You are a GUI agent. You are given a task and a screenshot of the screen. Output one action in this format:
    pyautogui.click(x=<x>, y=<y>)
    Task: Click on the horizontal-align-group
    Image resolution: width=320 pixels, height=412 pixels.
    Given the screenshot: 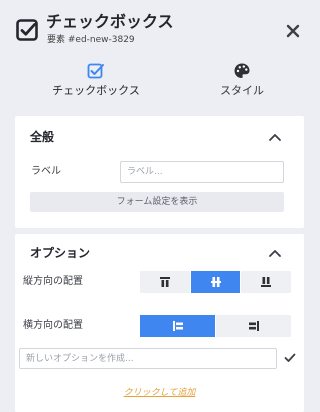 What is the action you would take?
    pyautogui.click(x=215, y=326)
    